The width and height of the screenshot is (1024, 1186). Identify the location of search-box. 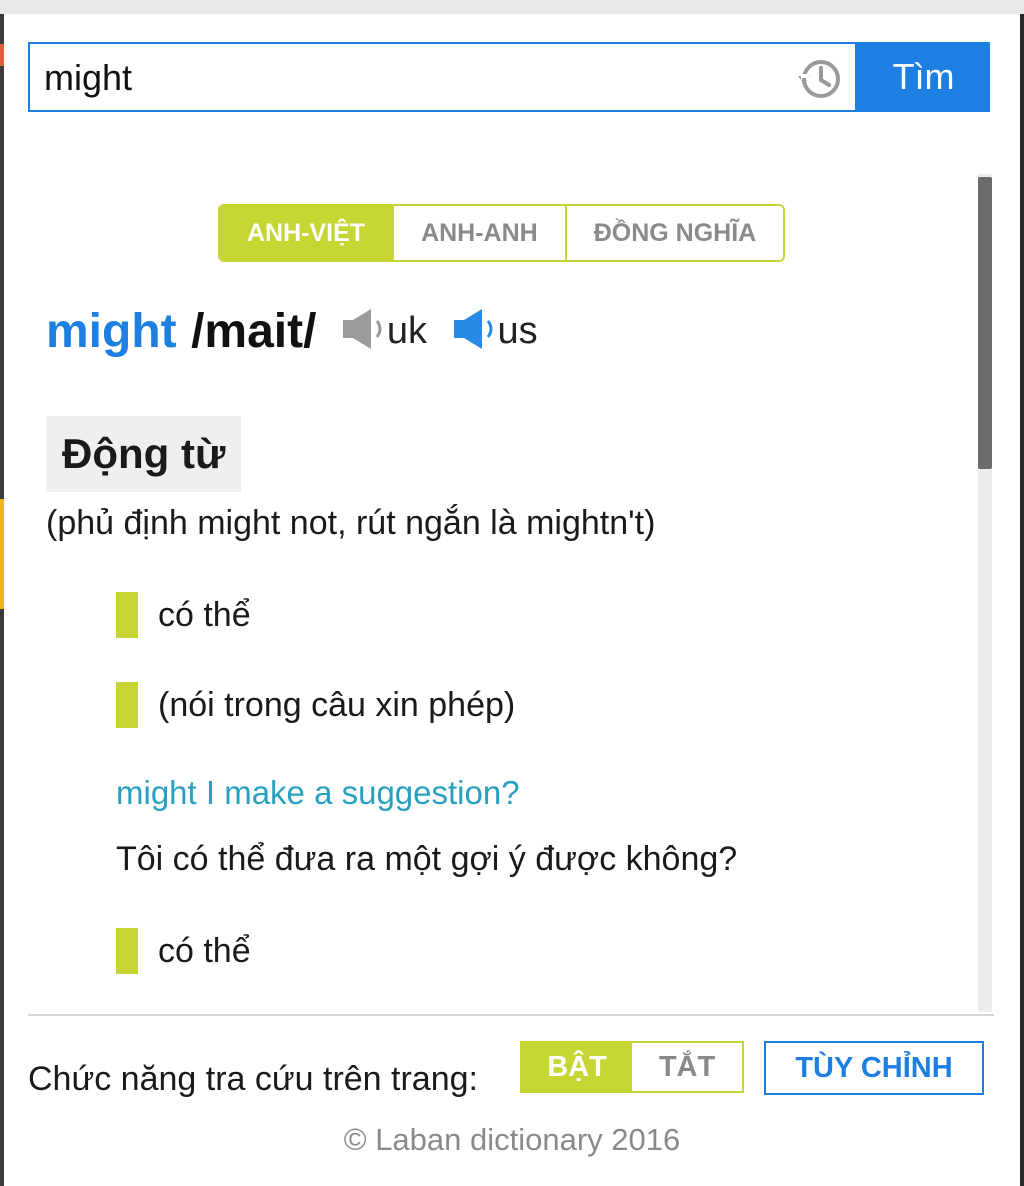
(442, 77).